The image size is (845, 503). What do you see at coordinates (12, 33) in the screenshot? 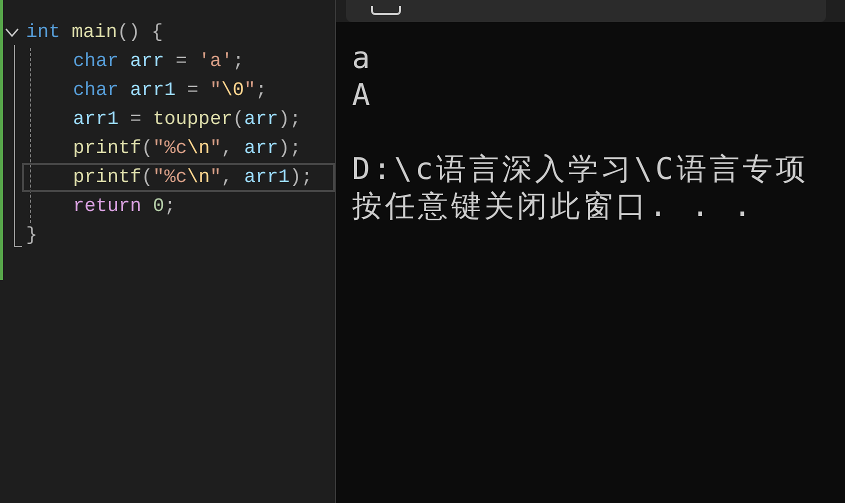
I see `chevron-down-icon` at bounding box center [12, 33].